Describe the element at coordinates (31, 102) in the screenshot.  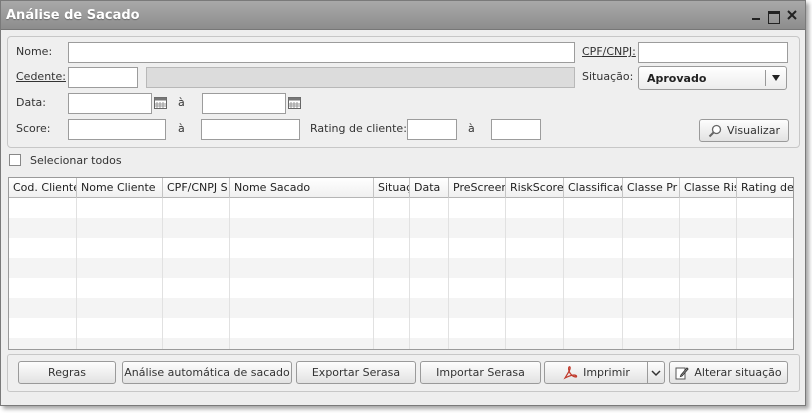
I see `data-label: Data:` at that location.